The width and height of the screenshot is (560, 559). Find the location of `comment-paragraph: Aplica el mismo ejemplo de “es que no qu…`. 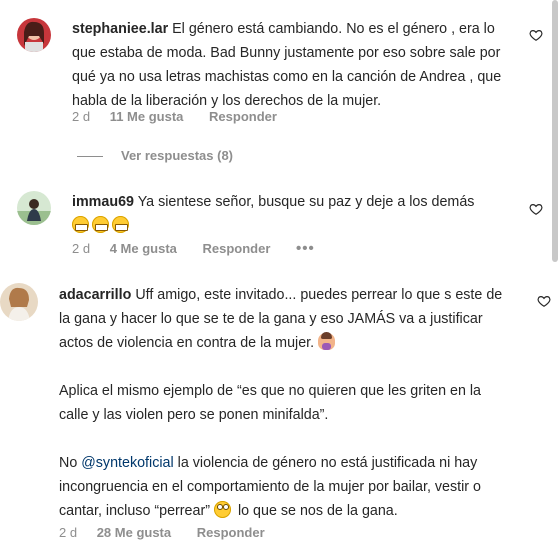

comment-paragraph: Aplica el mismo ejemplo de “es que no qu… is located at coordinates (270, 403).